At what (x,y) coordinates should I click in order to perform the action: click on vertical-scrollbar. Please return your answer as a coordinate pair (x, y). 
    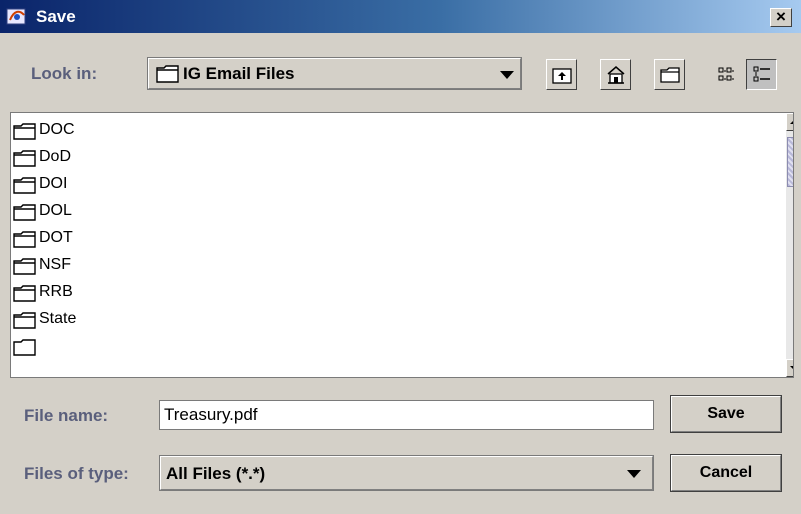
    Looking at the image, I should click on (789, 245).